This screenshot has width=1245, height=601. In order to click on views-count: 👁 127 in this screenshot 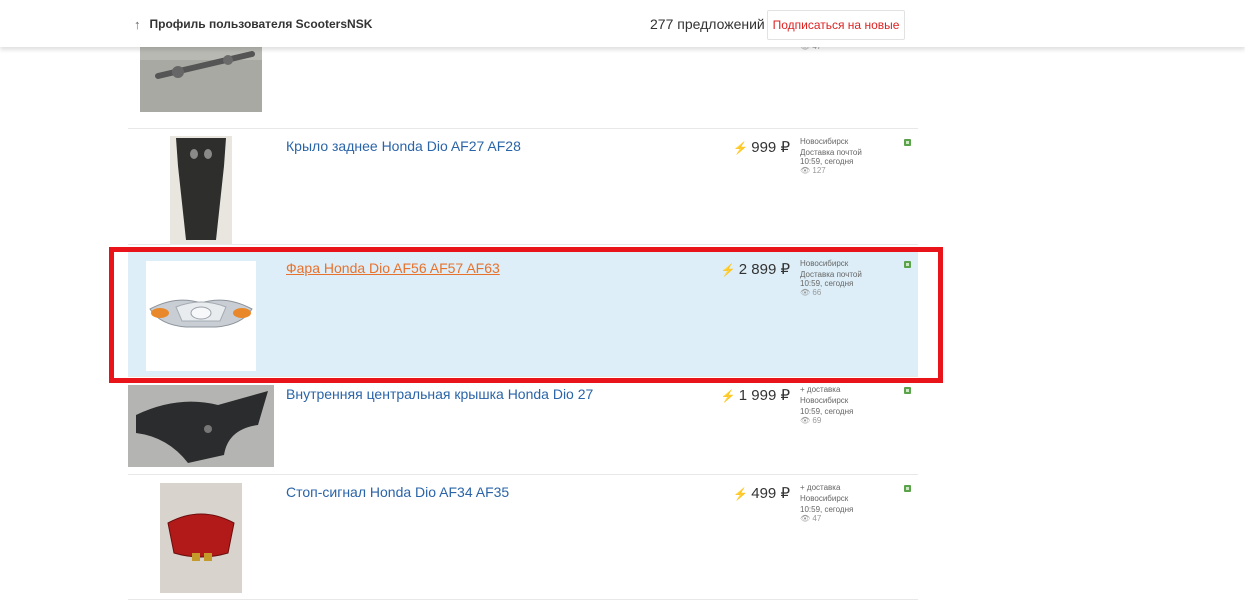, I will do `click(813, 170)`.